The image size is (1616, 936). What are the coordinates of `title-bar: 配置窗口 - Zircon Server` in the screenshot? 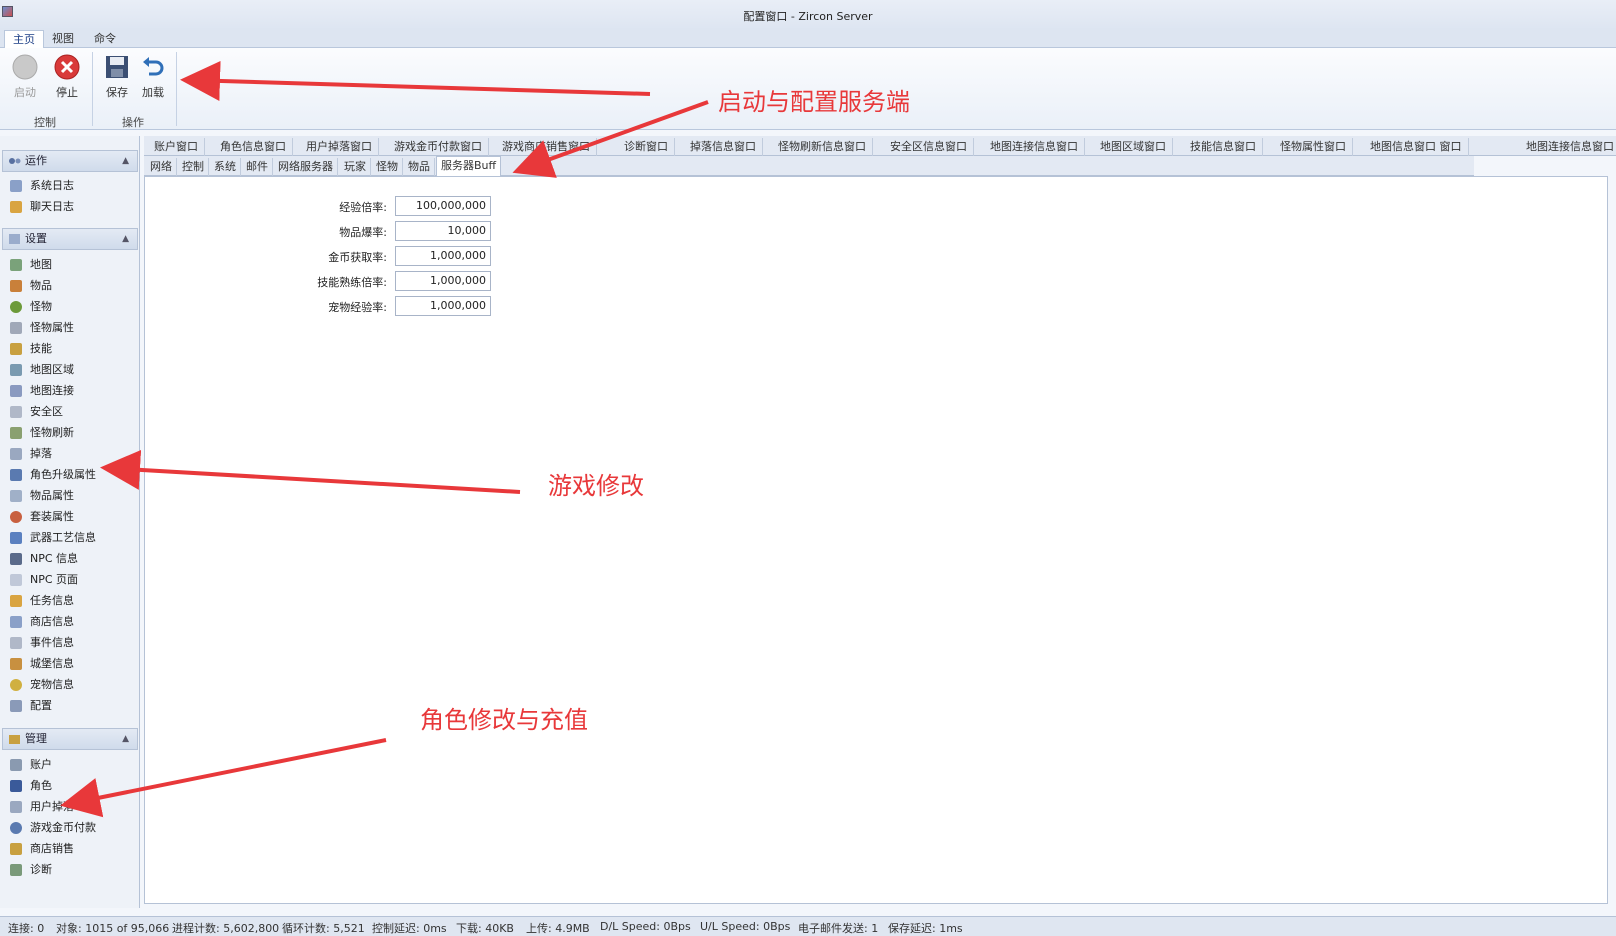 It's located at (808, 15).